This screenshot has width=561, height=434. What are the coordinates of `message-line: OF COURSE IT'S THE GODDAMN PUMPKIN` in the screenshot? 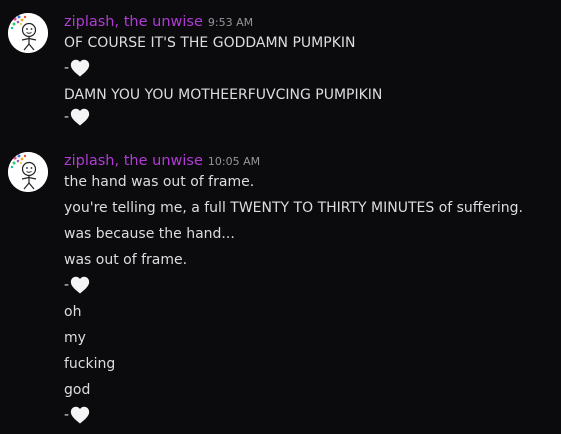 It's located at (210, 43).